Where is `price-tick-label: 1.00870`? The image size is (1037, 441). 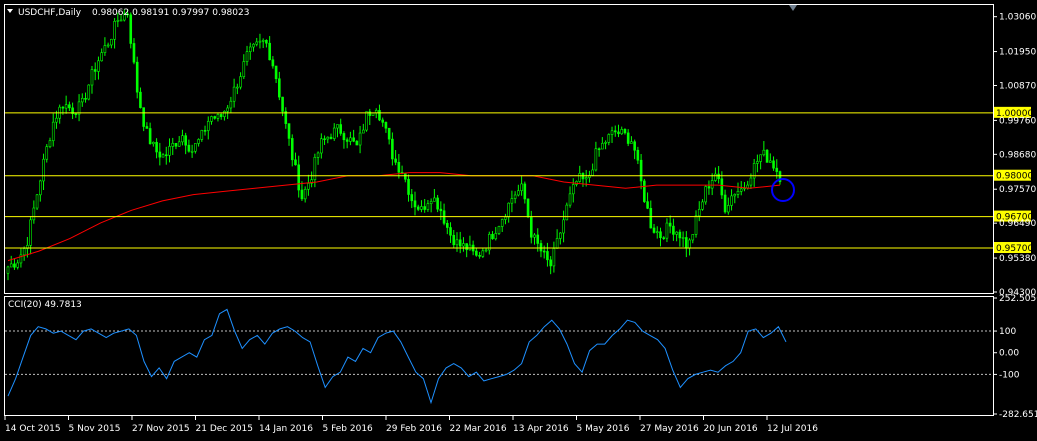
price-tick-label: 1.00870 is located at coordinates (1017, 87).